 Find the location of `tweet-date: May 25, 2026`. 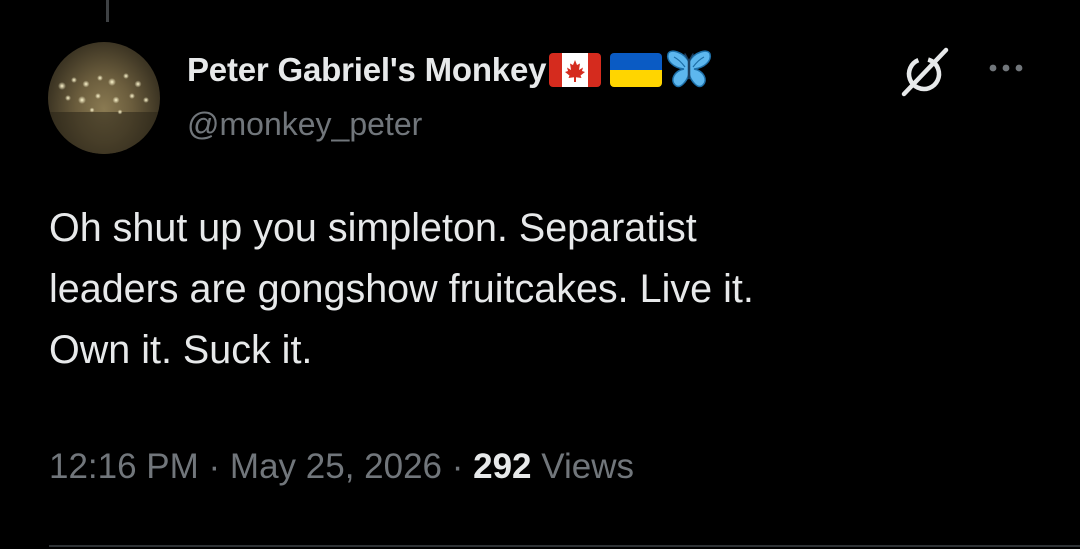

tweet-date: May 25, 2026 is located at coordinates (336, 466).